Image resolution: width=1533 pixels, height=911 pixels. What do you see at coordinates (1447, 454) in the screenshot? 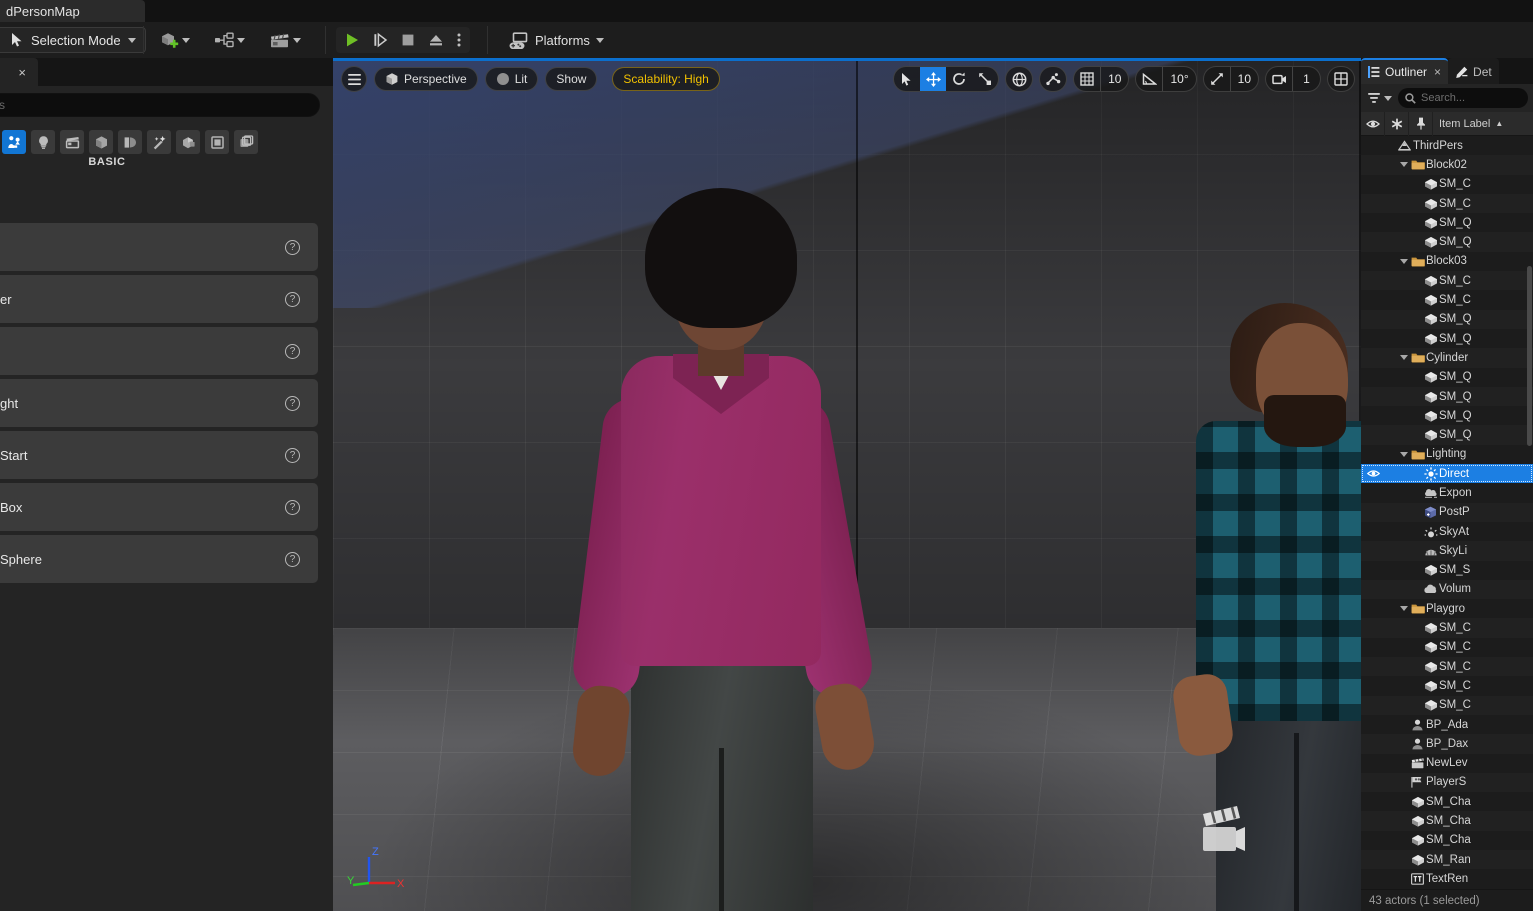
I see `outliner-row-lighting: Lighting` at bounding box center [1447, 454].